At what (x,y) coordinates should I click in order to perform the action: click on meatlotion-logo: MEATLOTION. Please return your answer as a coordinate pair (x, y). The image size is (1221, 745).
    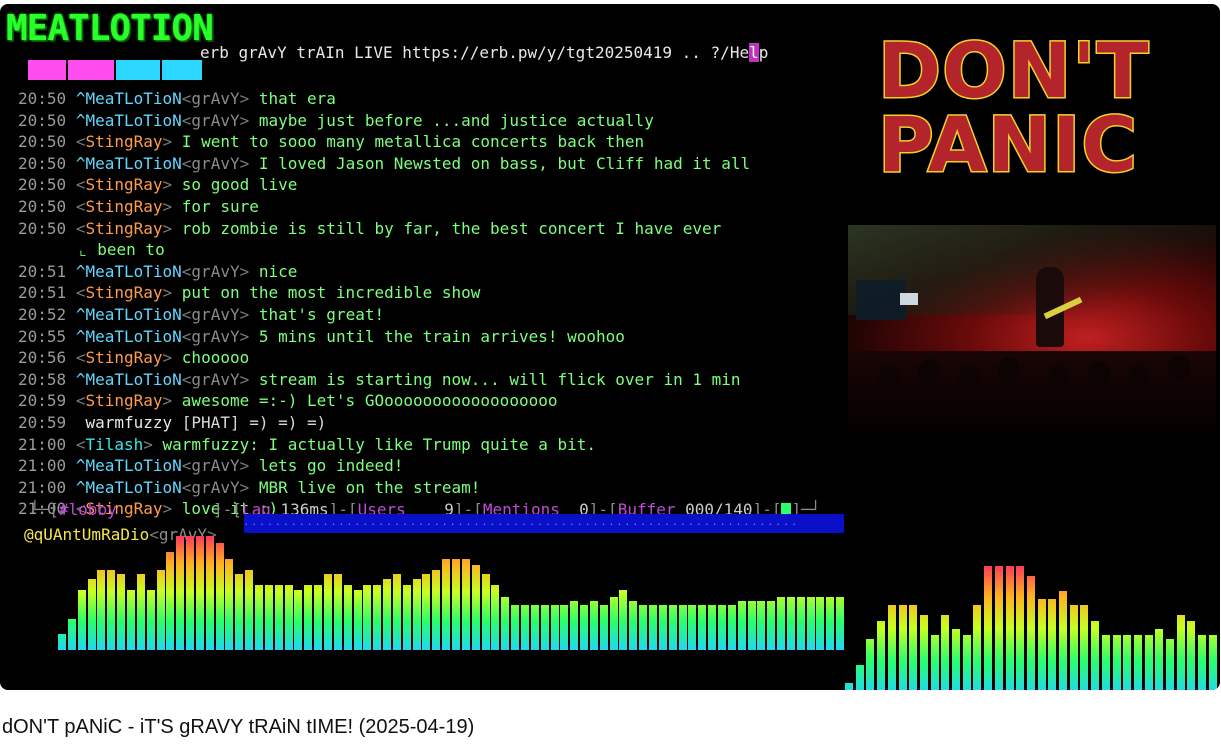
    Looking at the image, I should click on (110, 28).